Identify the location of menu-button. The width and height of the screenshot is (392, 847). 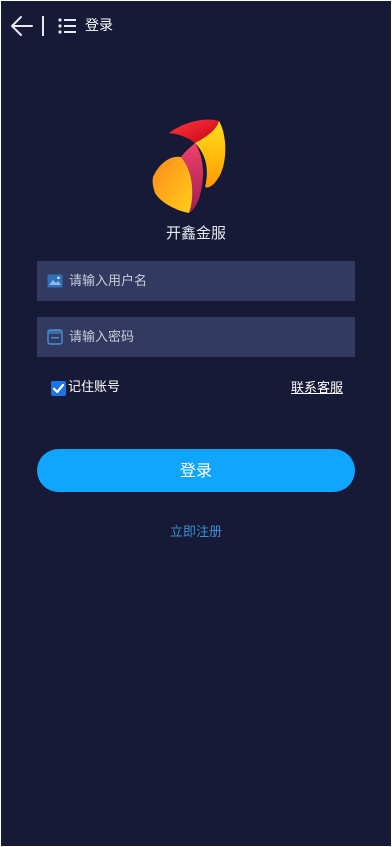
(67, 26).